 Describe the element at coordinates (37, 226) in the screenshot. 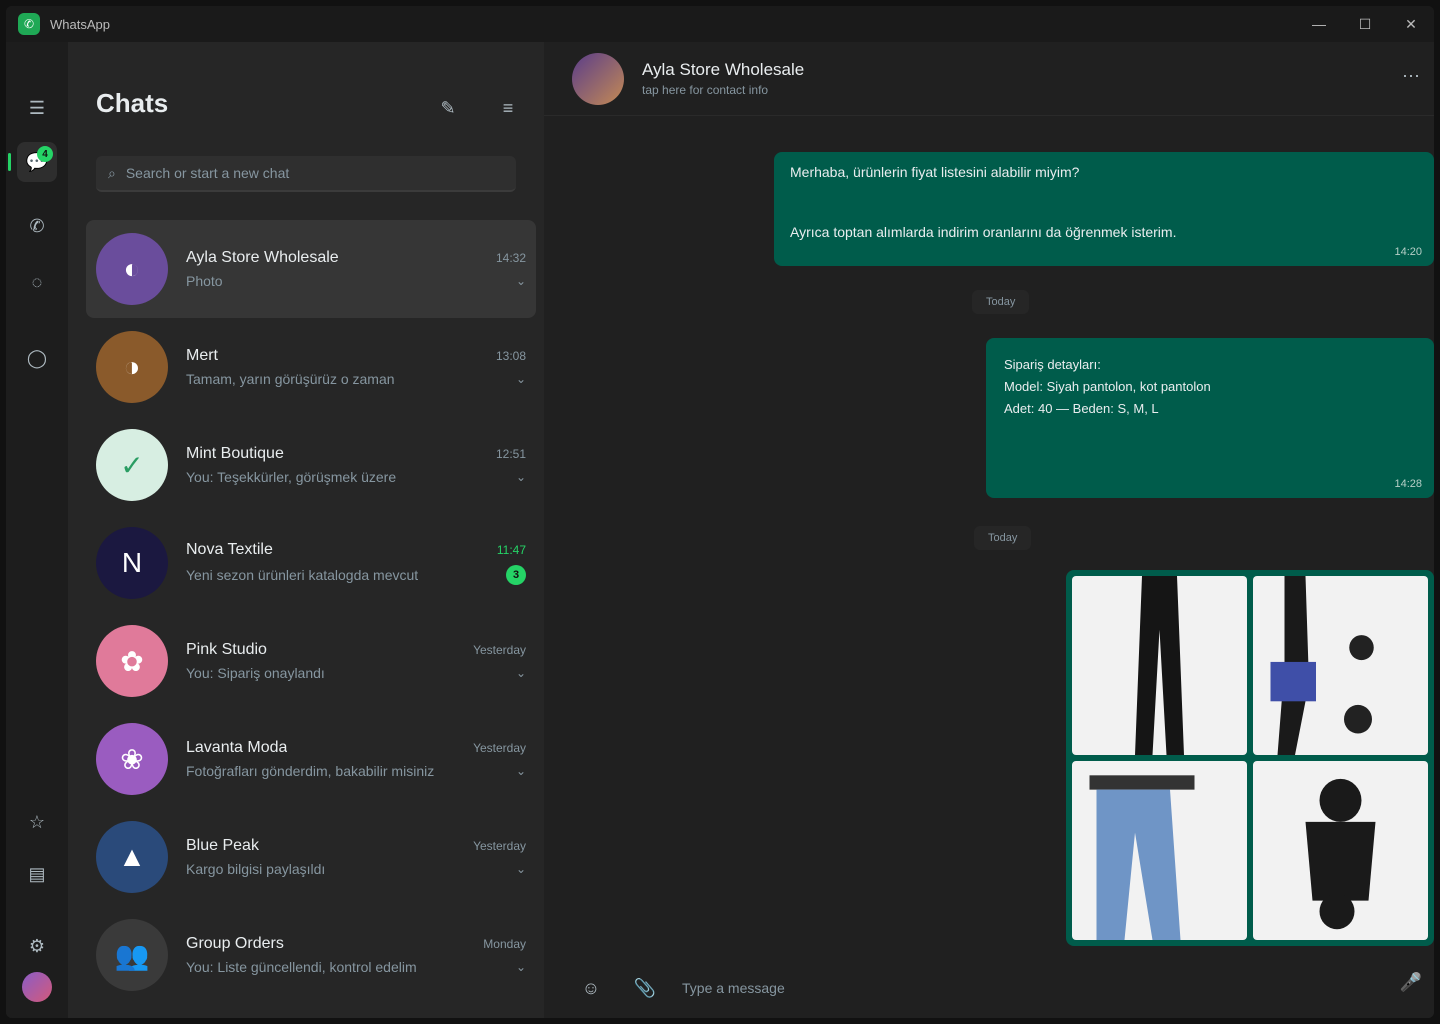

I see `calls-icon: ✆` at that location.